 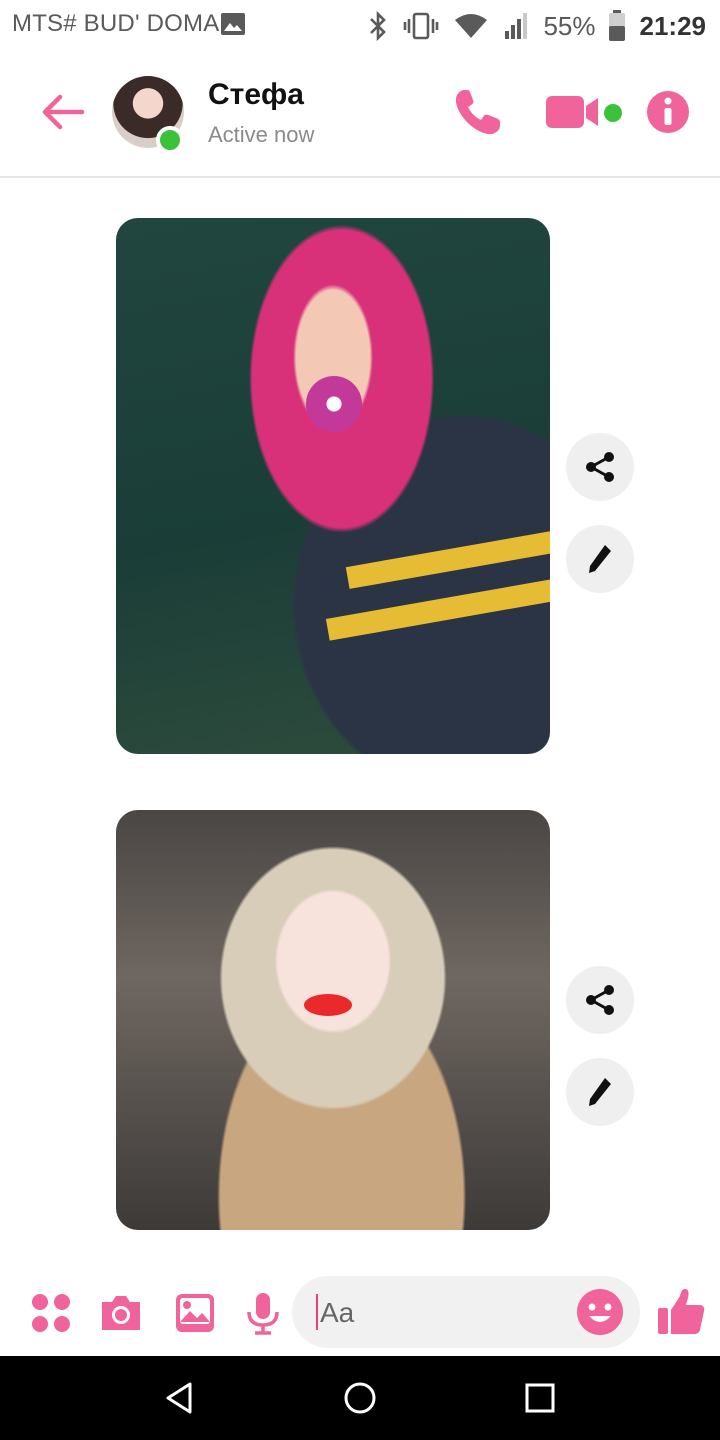 What do you see at coordinates (668, 112) in the screenshot?
I see `info-icon` at bounding box center [668, 112].